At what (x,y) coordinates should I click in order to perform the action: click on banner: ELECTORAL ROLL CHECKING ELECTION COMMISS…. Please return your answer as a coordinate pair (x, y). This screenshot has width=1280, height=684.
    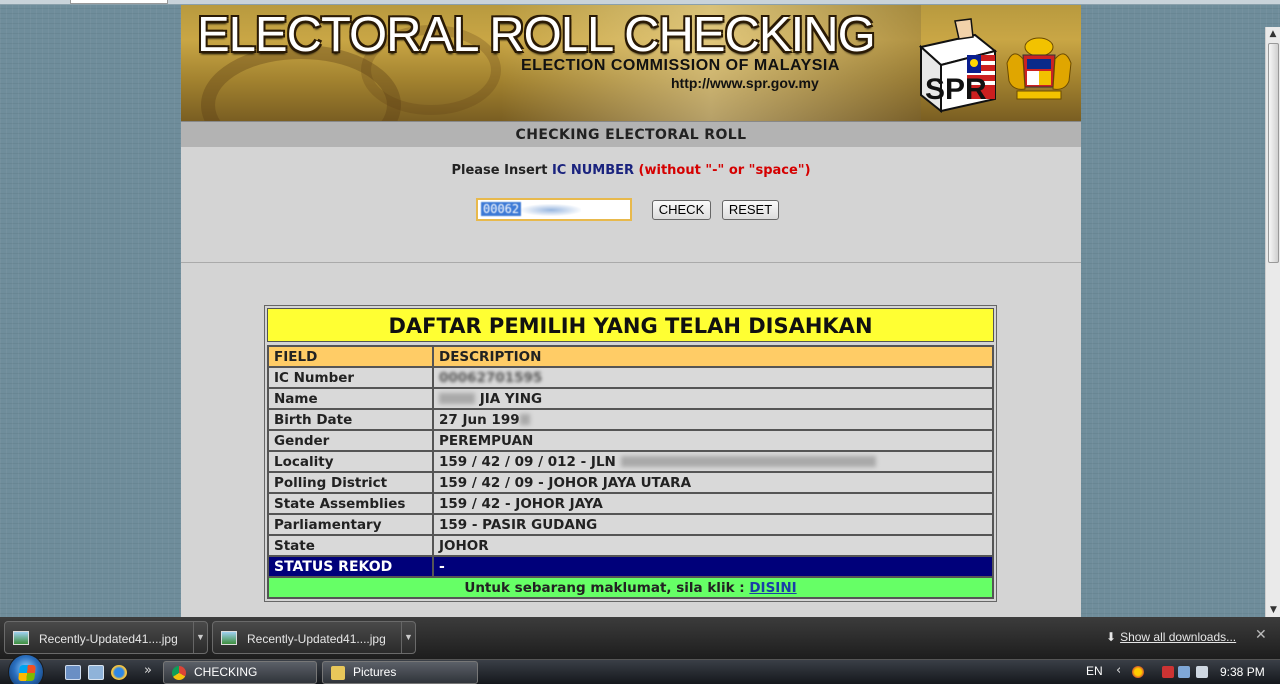
    Looking at the image, I should click on (631, 63).